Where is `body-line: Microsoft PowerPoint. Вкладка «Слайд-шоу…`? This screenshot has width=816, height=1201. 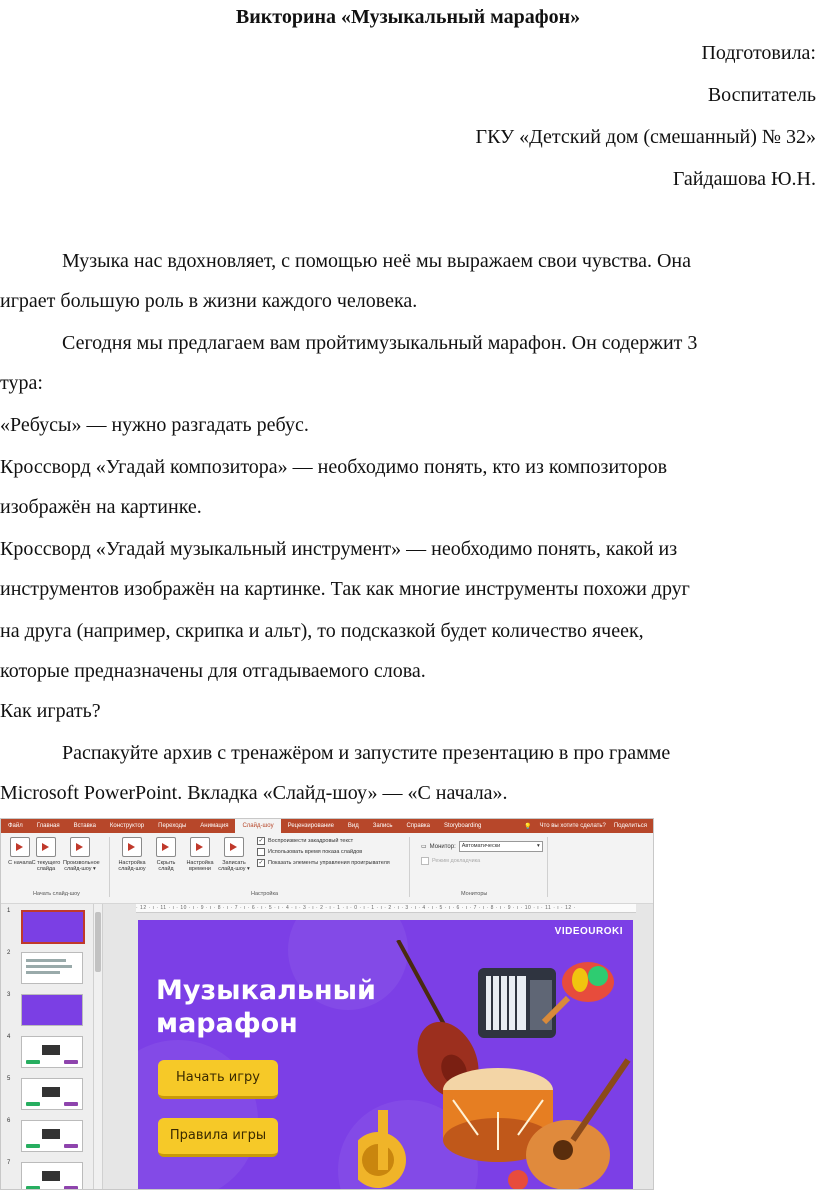
body-line: Microsoft PowerPoint. Вкладка «Слайд-шоу… is located at coordinates (254, 793).